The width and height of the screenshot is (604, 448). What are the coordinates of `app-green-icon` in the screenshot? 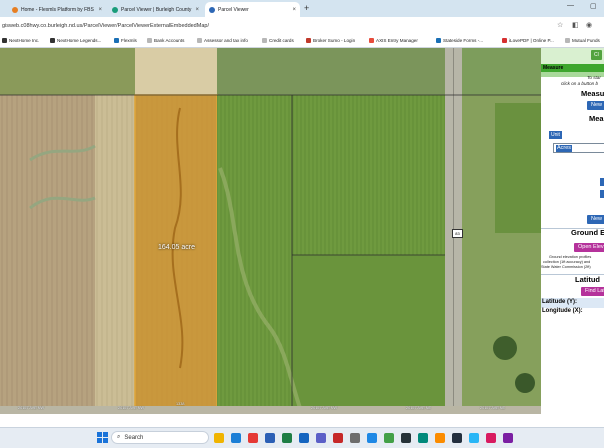 It's located at (389, 438).